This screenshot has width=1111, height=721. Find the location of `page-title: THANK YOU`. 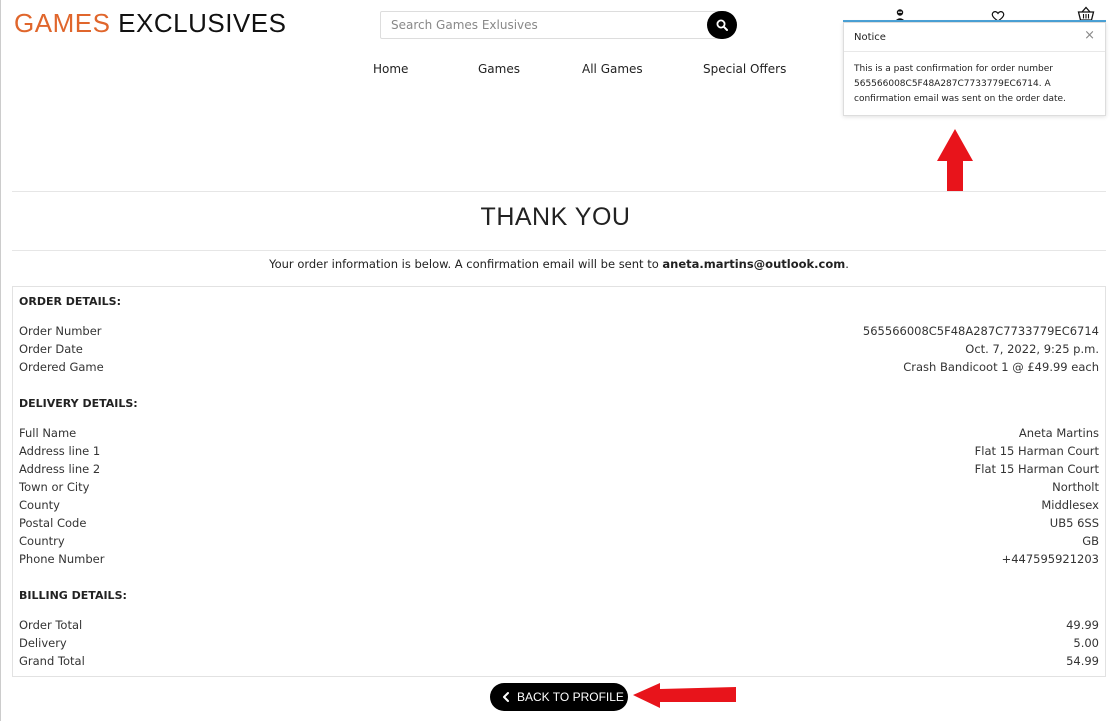

page-title: THANK YOU is located at coordinates (555, 217).